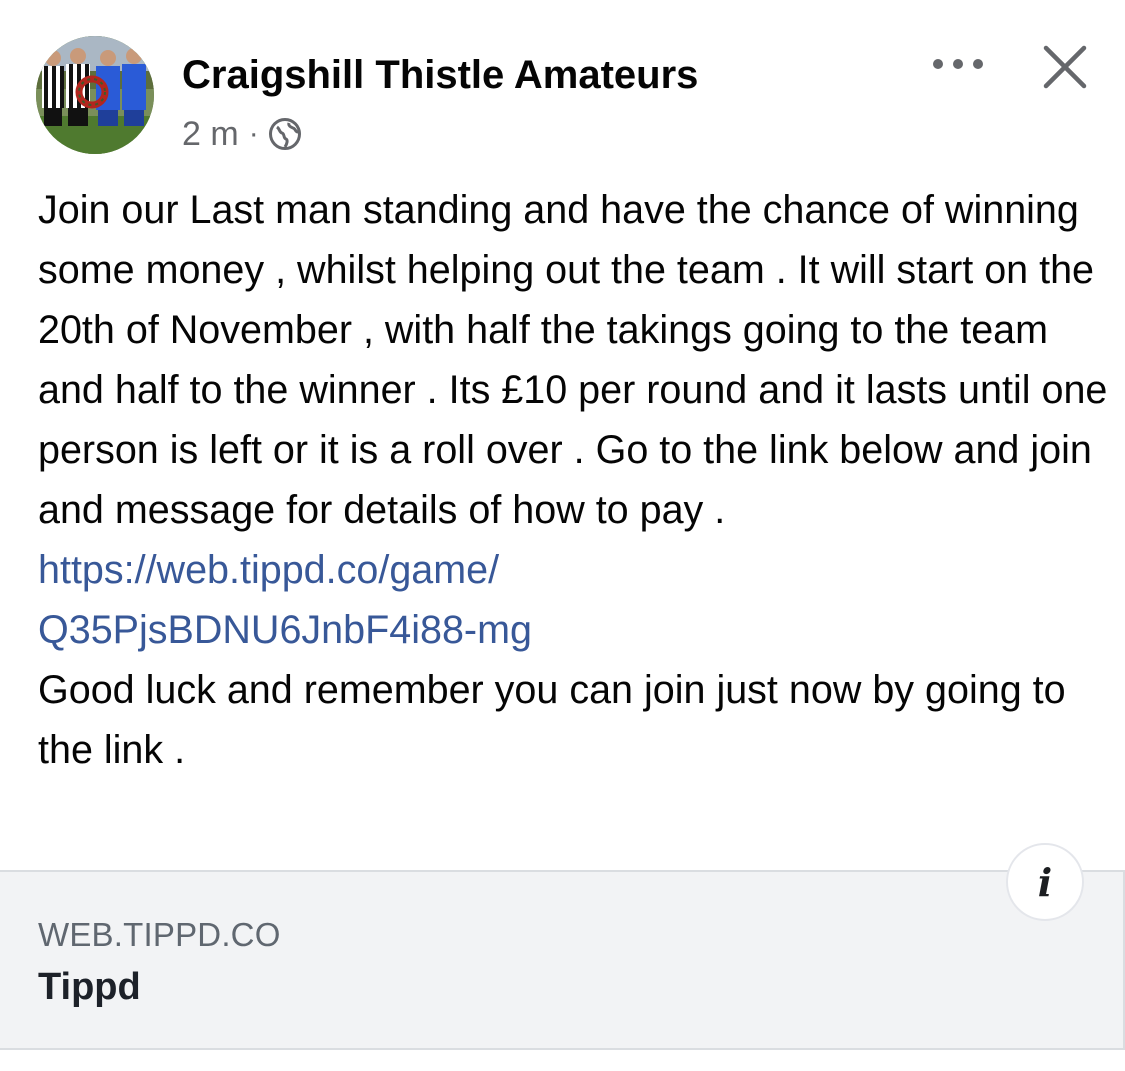  Describe the element at coordinates (285, 630) in the screenshot. I see `post-link-line: Q35PjsBDNU6JnbF4i88-mg` at that location.